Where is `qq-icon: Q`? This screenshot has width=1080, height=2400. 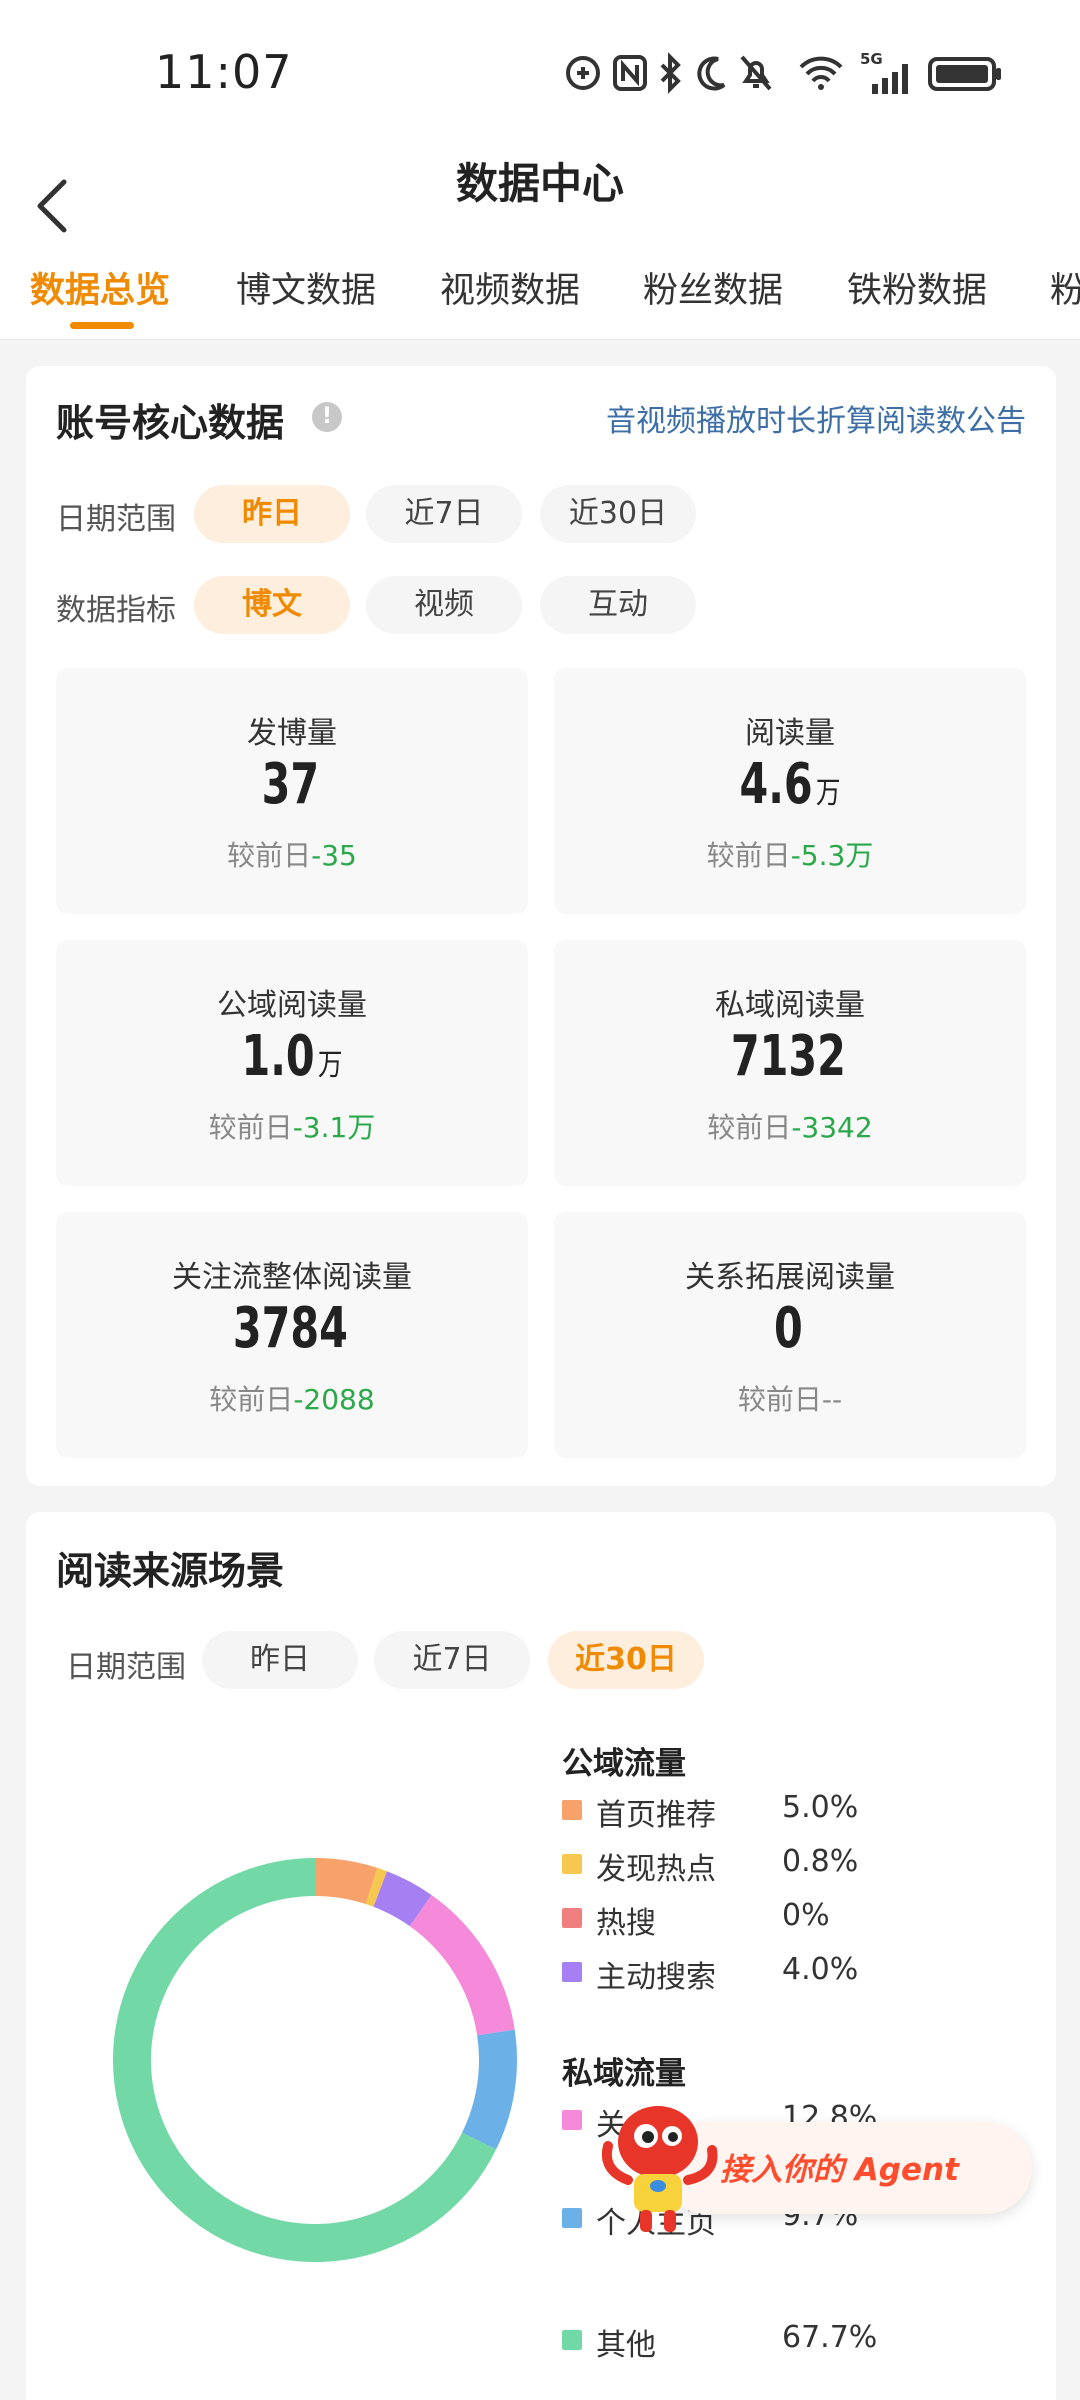
qq-icon: Q is located at coordinates (452, 73).